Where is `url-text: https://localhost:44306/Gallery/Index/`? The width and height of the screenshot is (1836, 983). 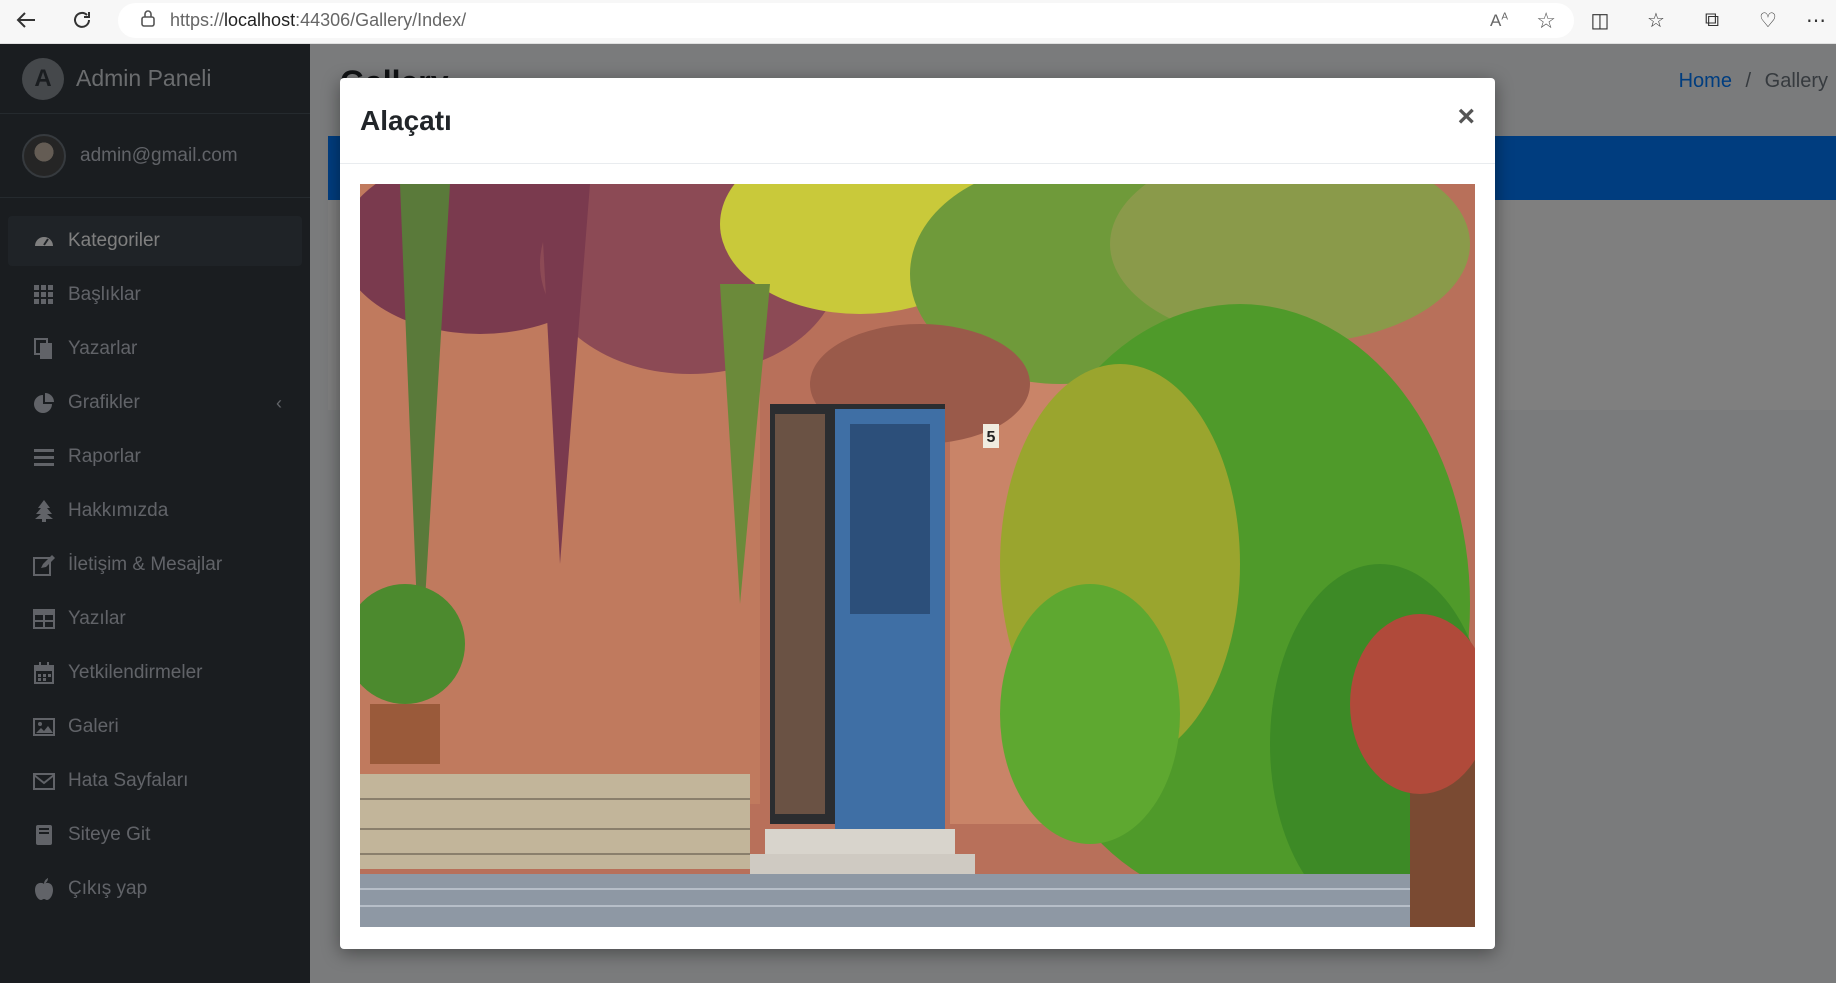
url-text: https://localhost:44306/Gallery/Index/ is located at coordinates (318, 20).